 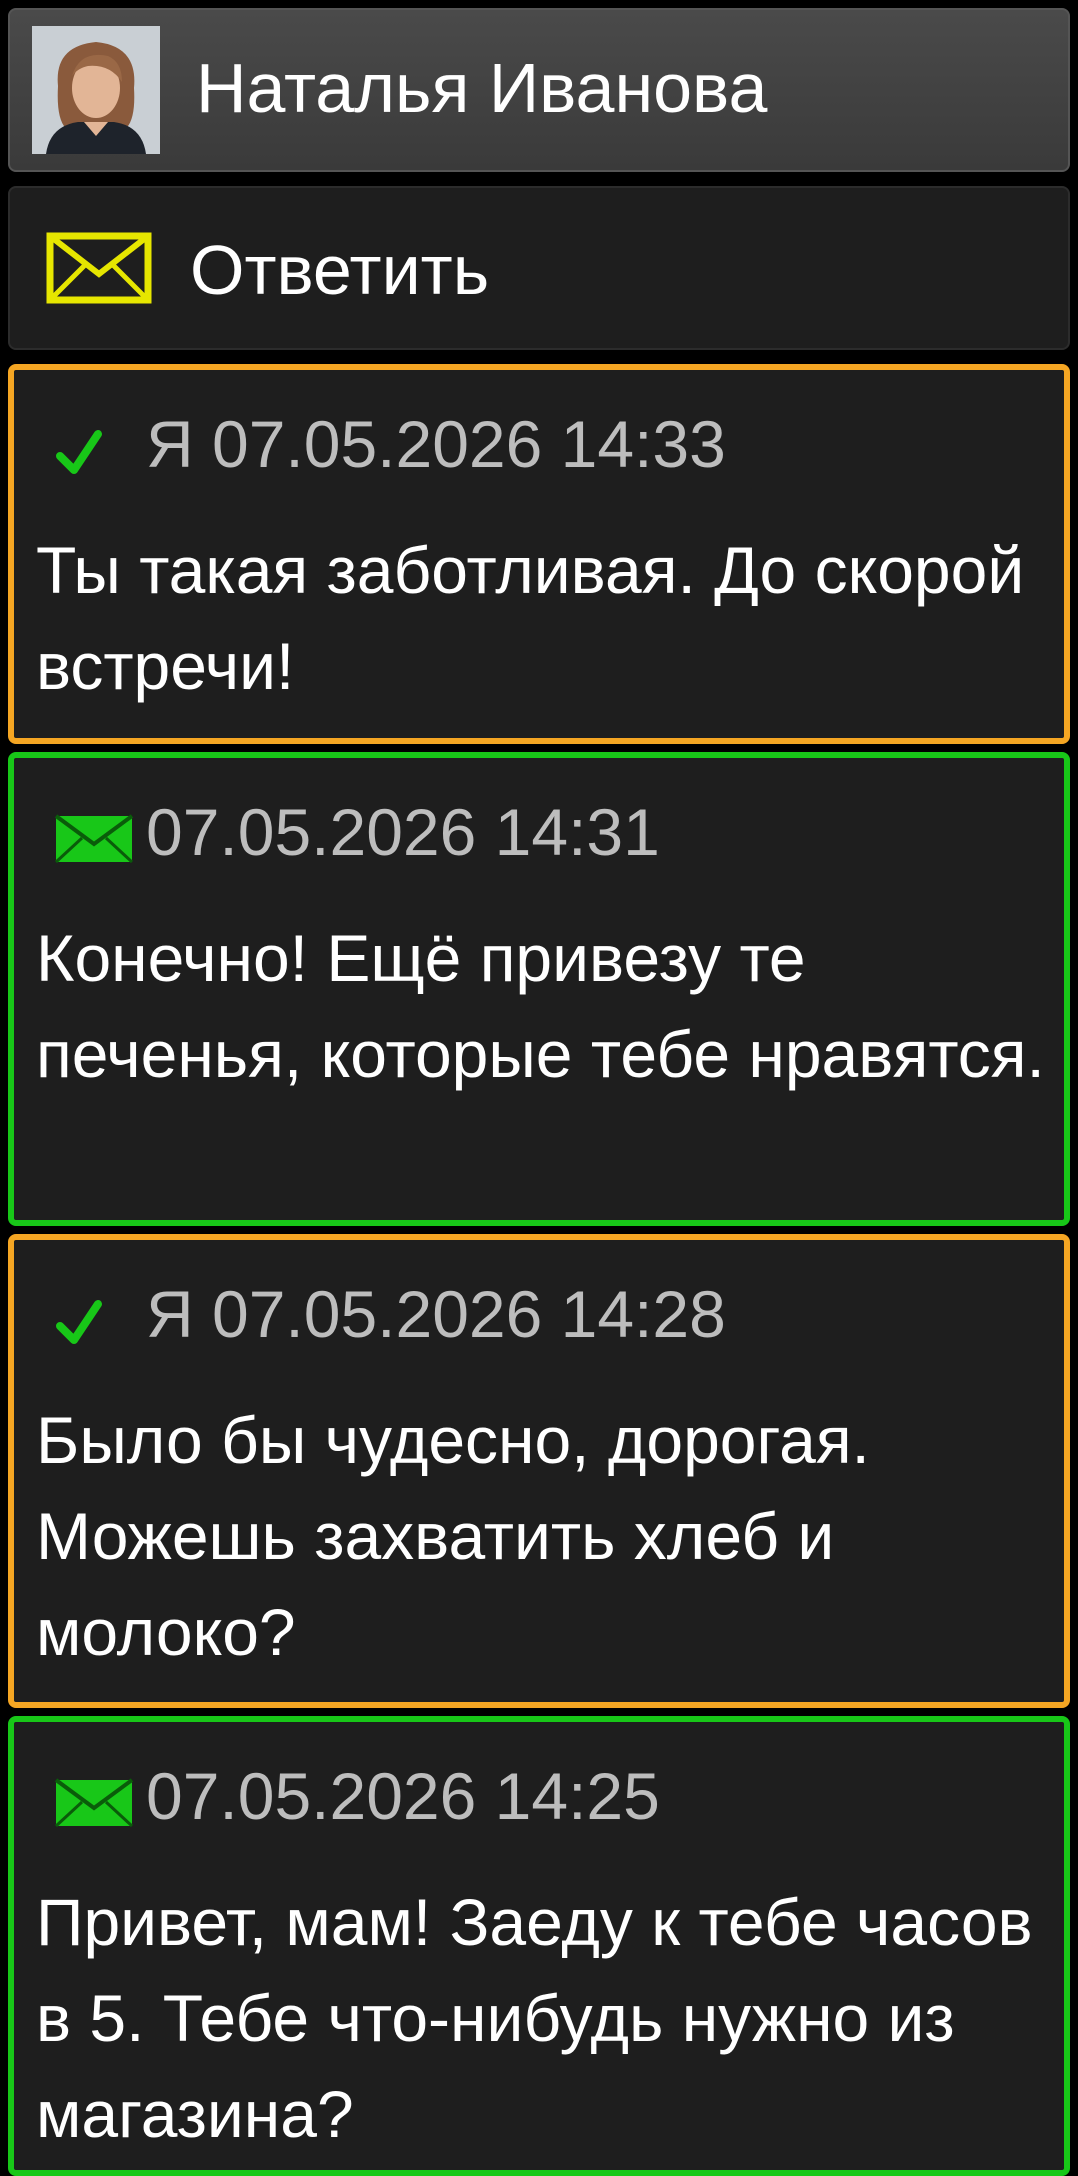 What do you see at coordinates (403, 832) in the screenshot?
I see `message-meta: 07.05.2026 14:31` at bounding box center [403, 832].